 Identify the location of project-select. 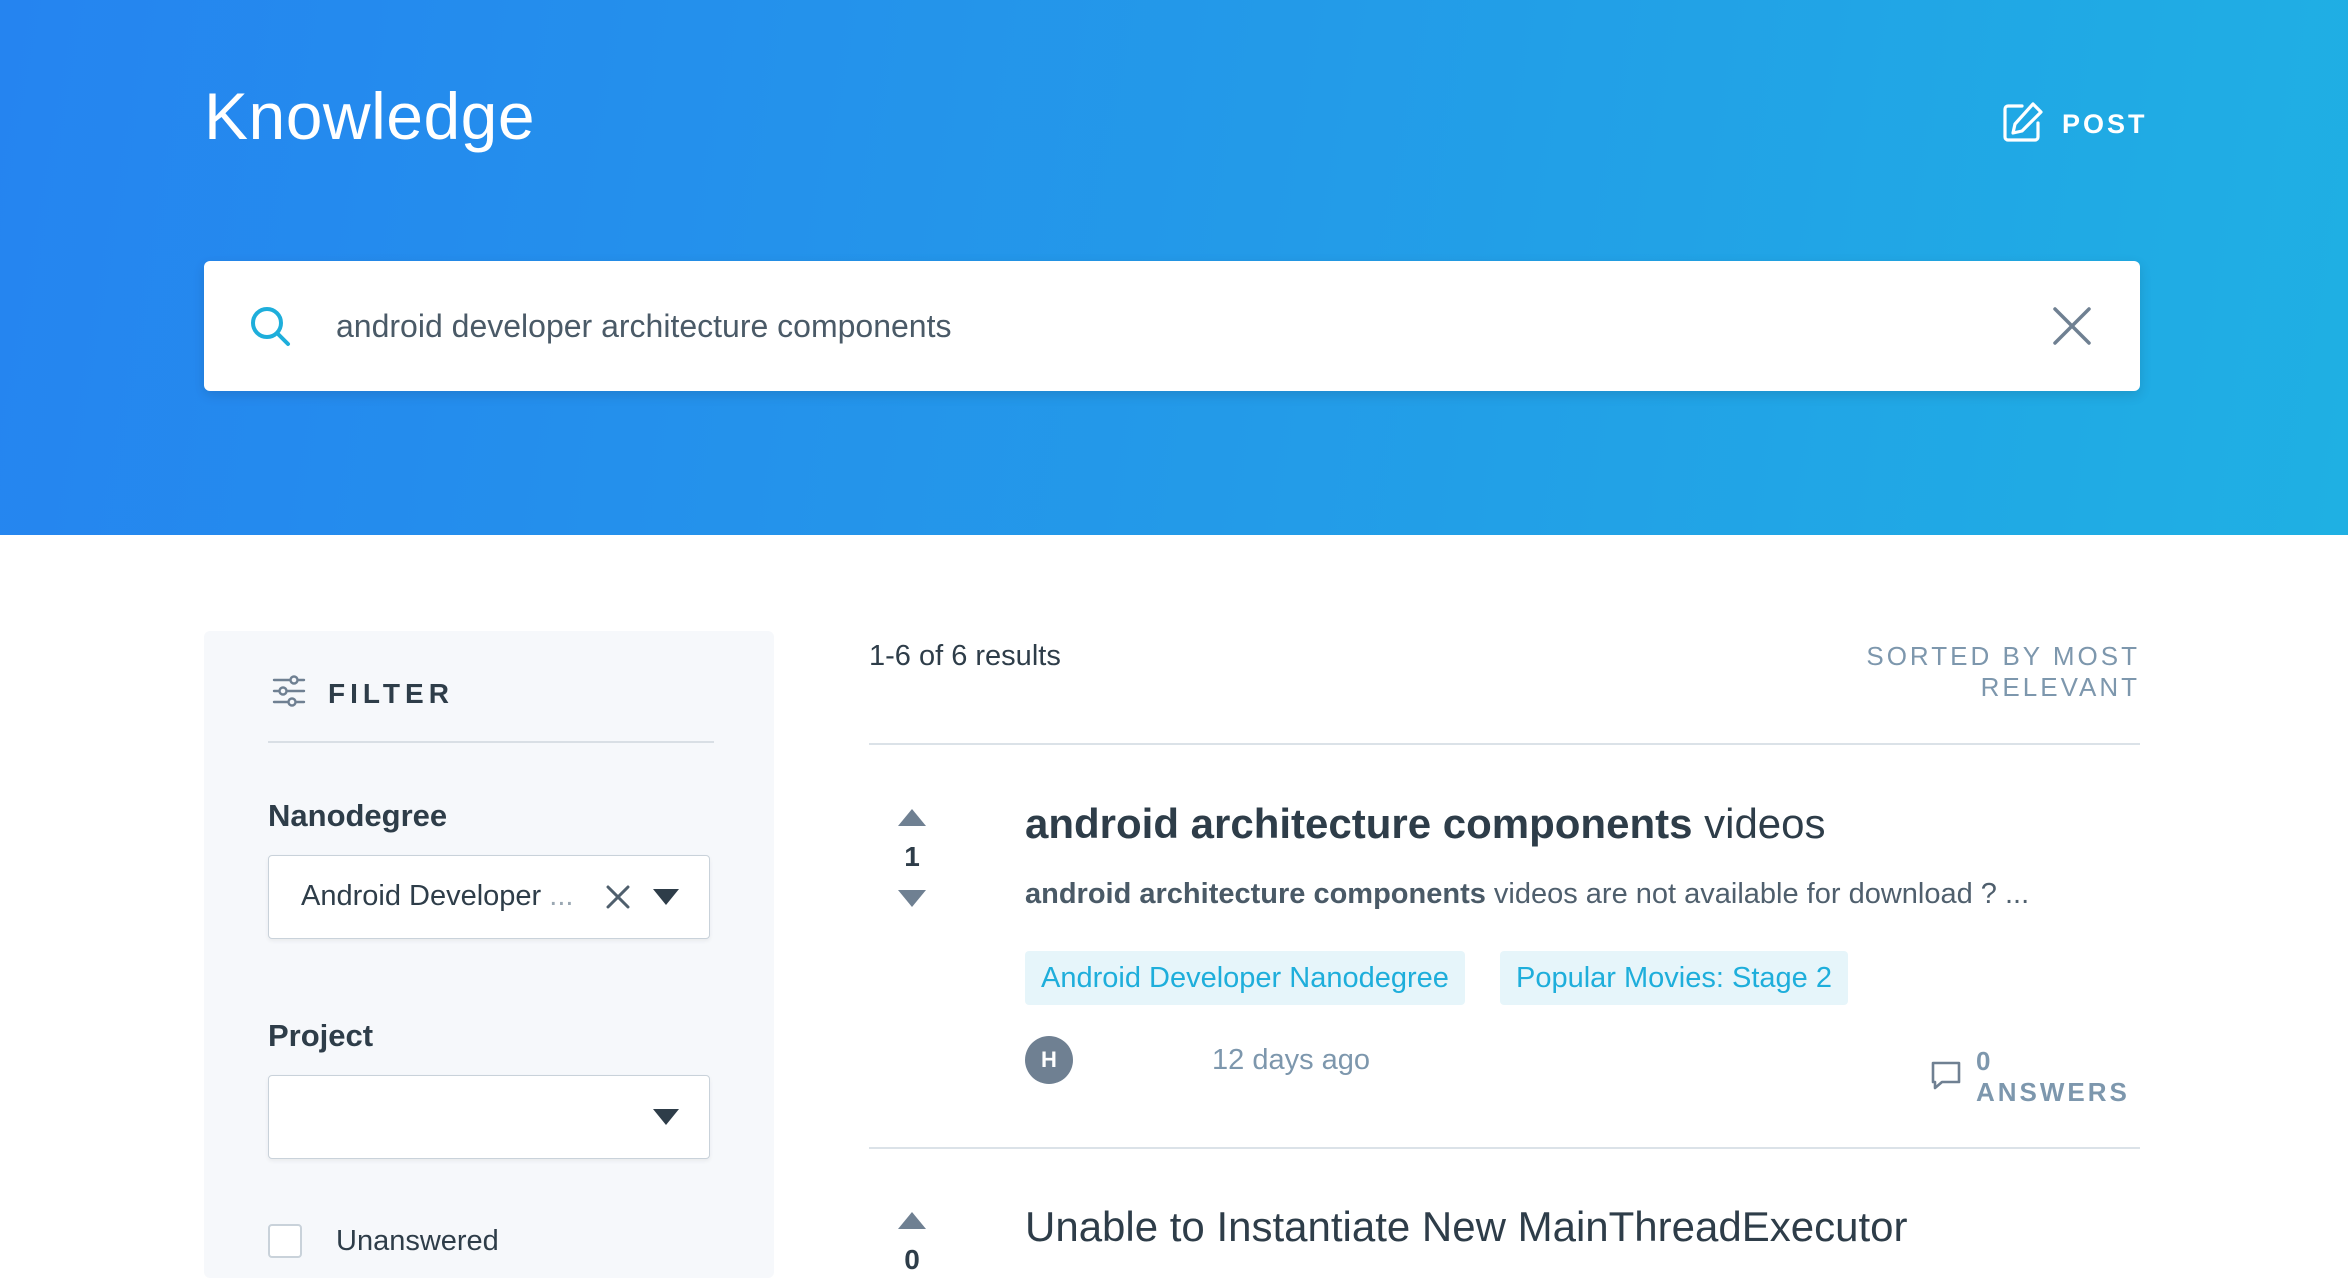
(489, 1117).